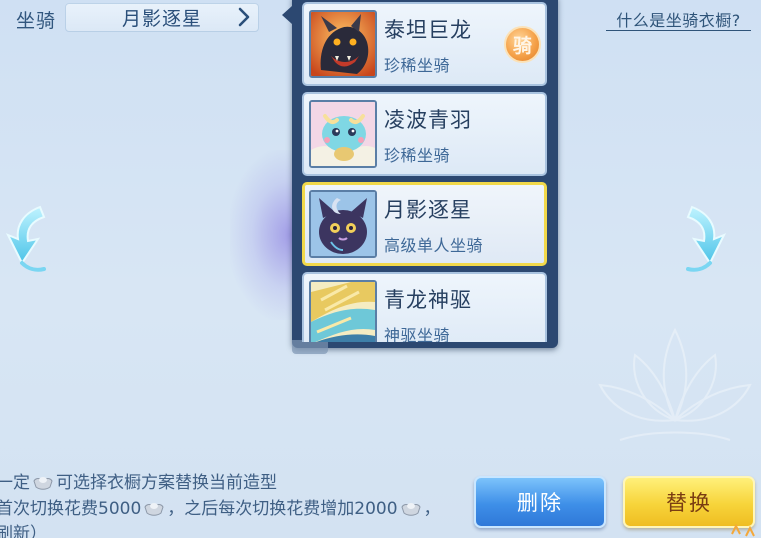 The height and width of the screenshot is (538, 761). I want to click on wardrobe-help-link: 什么是坐骑衣橱?, so click(678, 19).